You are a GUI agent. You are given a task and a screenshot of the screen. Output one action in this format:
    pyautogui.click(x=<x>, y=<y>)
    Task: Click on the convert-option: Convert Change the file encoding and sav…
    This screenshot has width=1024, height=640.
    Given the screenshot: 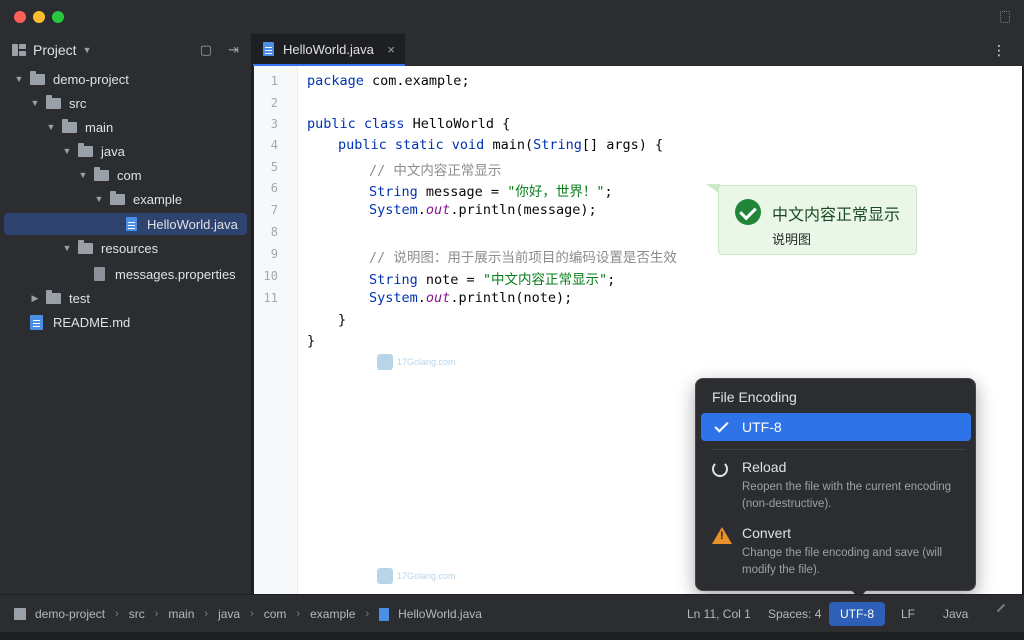 What is the action you would take?
    pyautogui.click(x=837, y=550)
    